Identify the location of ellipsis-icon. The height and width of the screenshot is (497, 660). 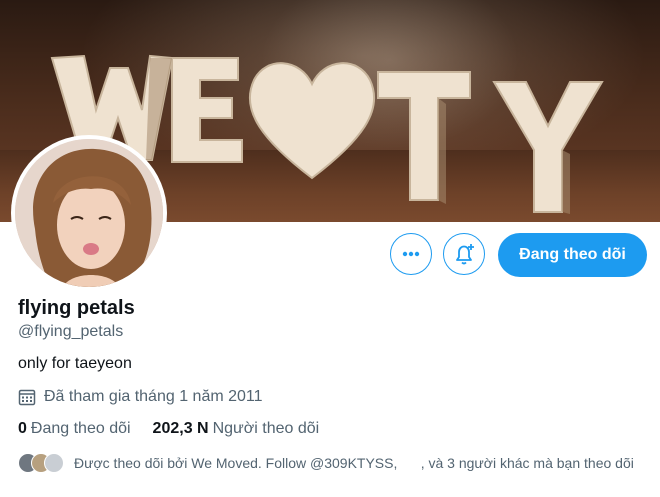
(411, 254).